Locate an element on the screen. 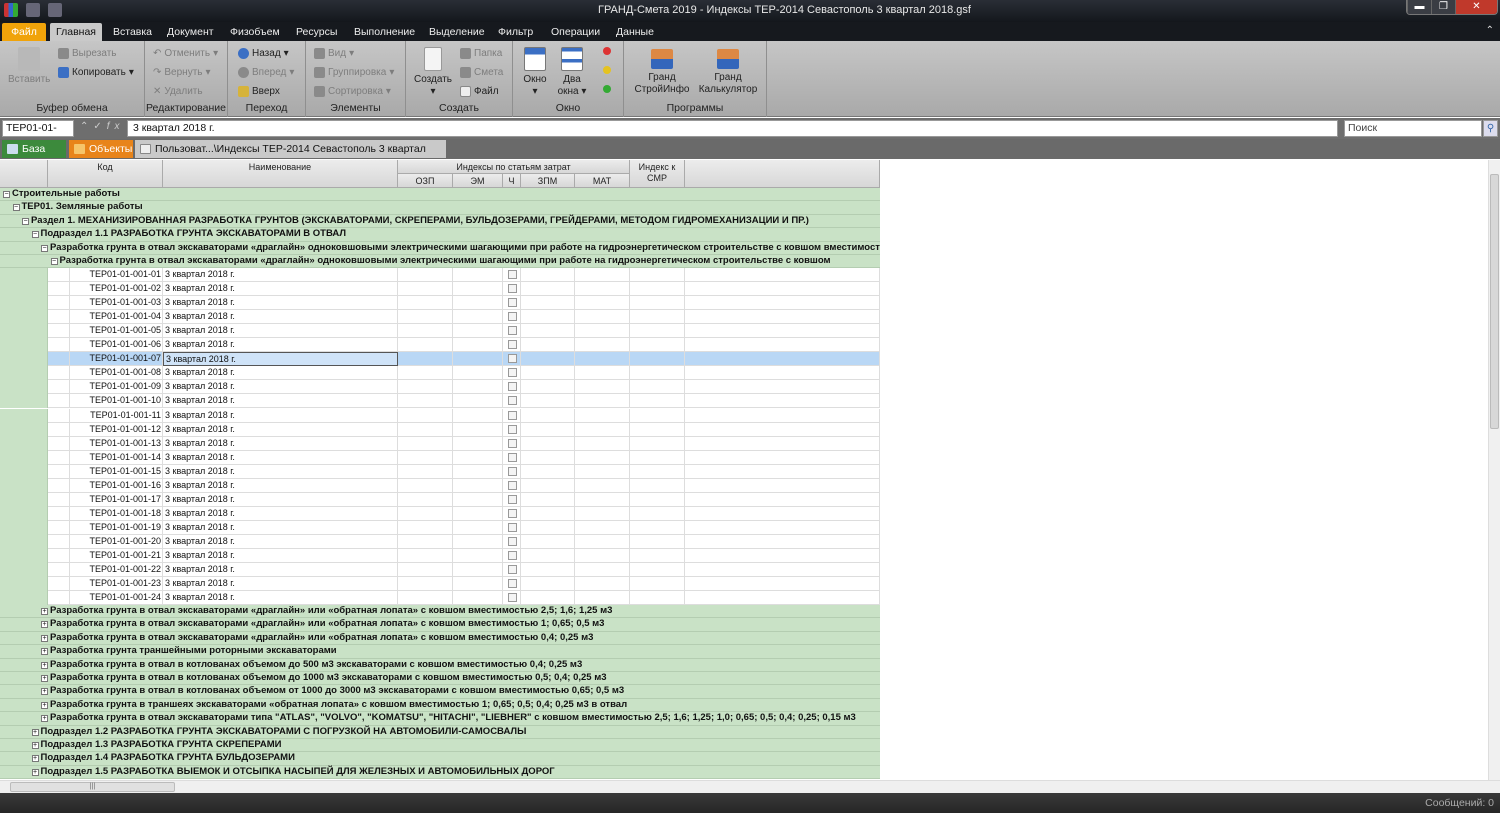 Image resolution: width=1500 pixels, height=813 pixels. header-code: Код is located at coordinates (105, 174).